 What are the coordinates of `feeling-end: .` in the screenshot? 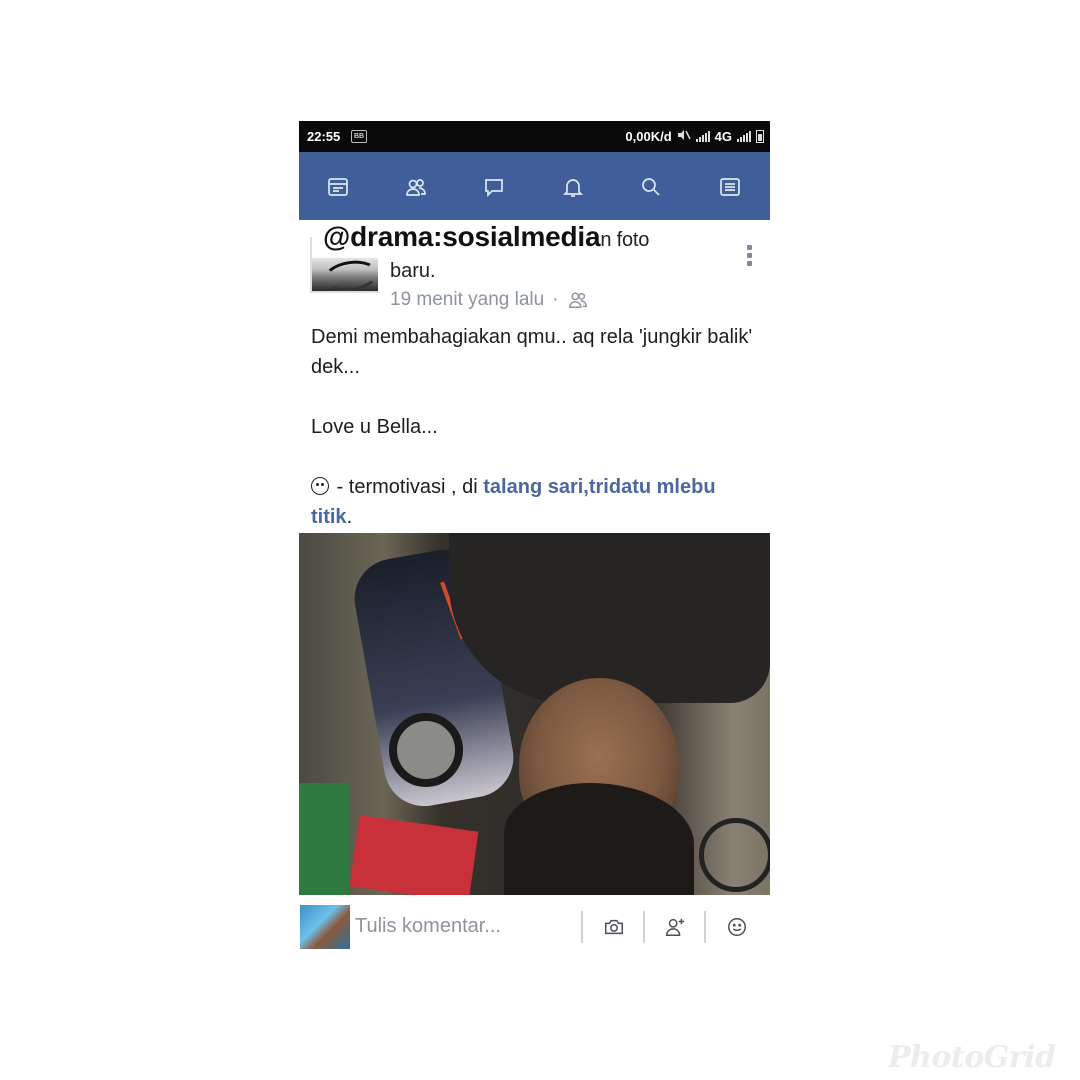 It's located at (349, 517).